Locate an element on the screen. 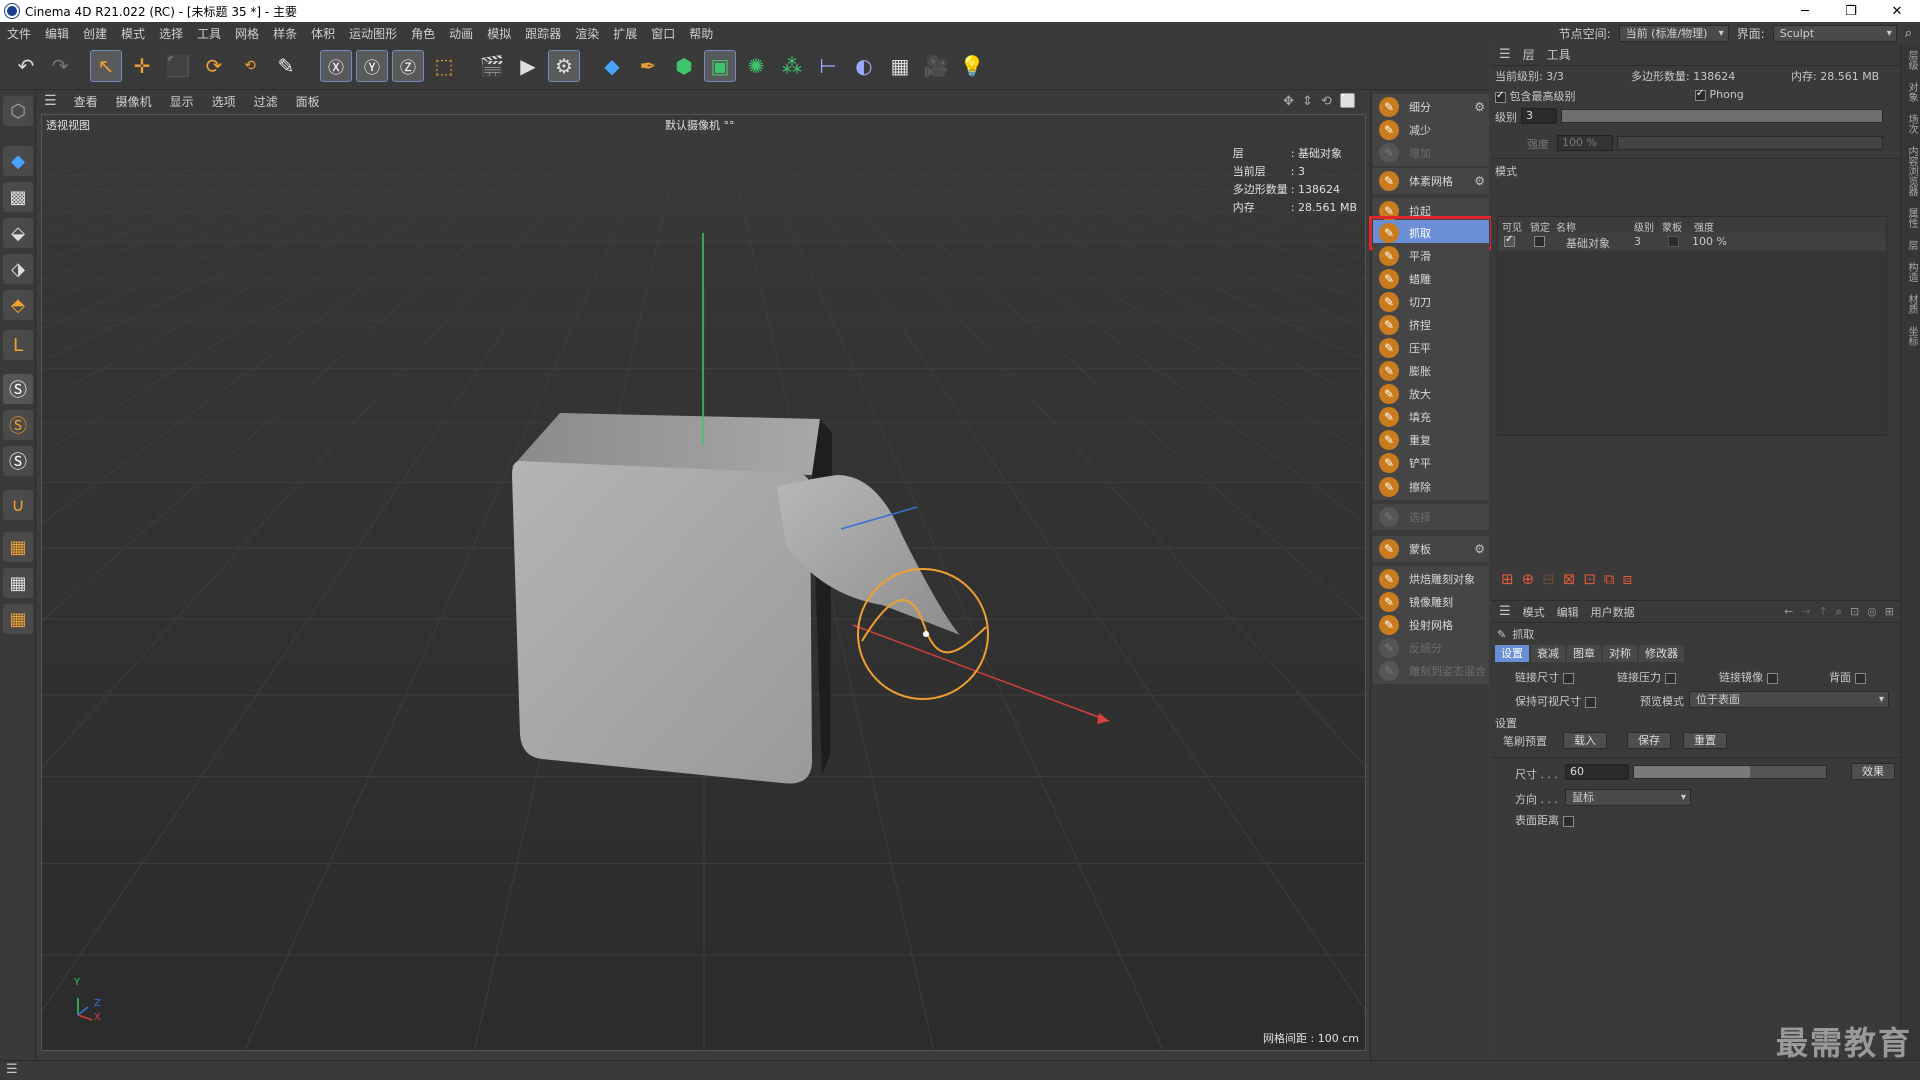  subdivision-surface-icon: ⬢ is located at coordinates (684, 66).